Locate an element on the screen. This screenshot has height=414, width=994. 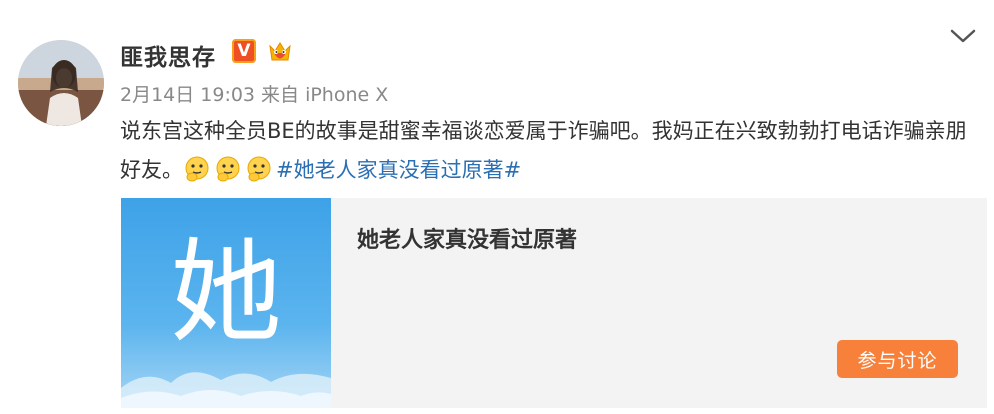
username: 匪我思存 is located at coordinates (168, 55).